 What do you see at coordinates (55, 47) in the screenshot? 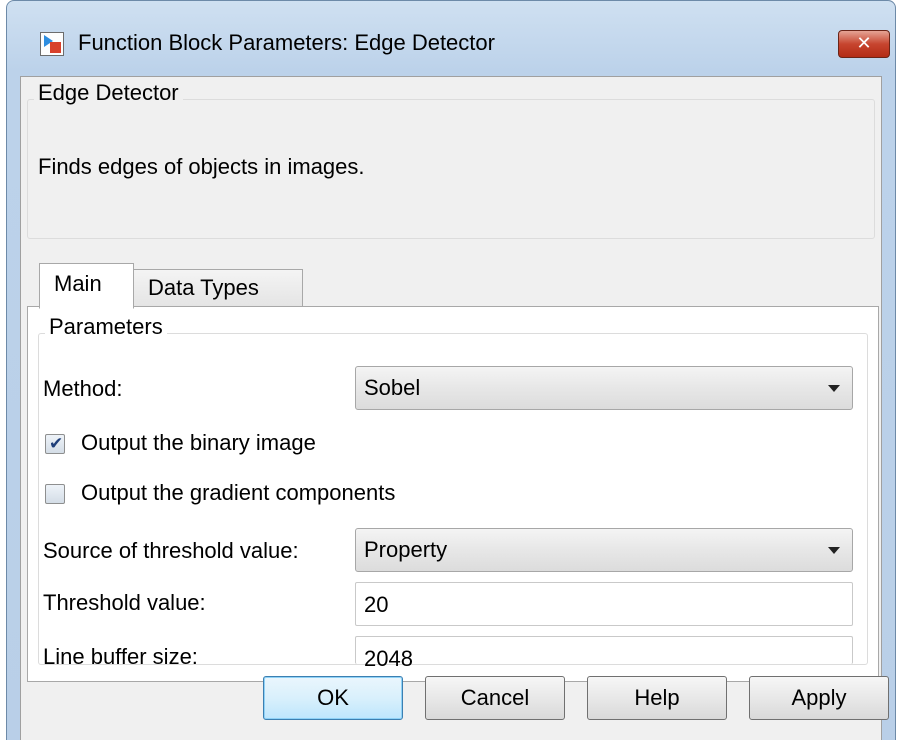
I see `app-icon-square` at bounding box center [55, 47].